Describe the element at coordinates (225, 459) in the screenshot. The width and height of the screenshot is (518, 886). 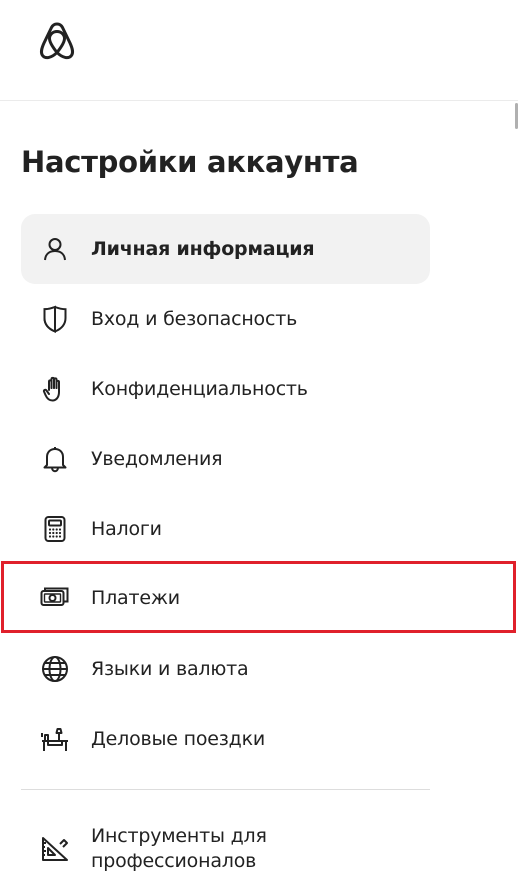
I see `menu-item-notifications: Уведомления` at that location.